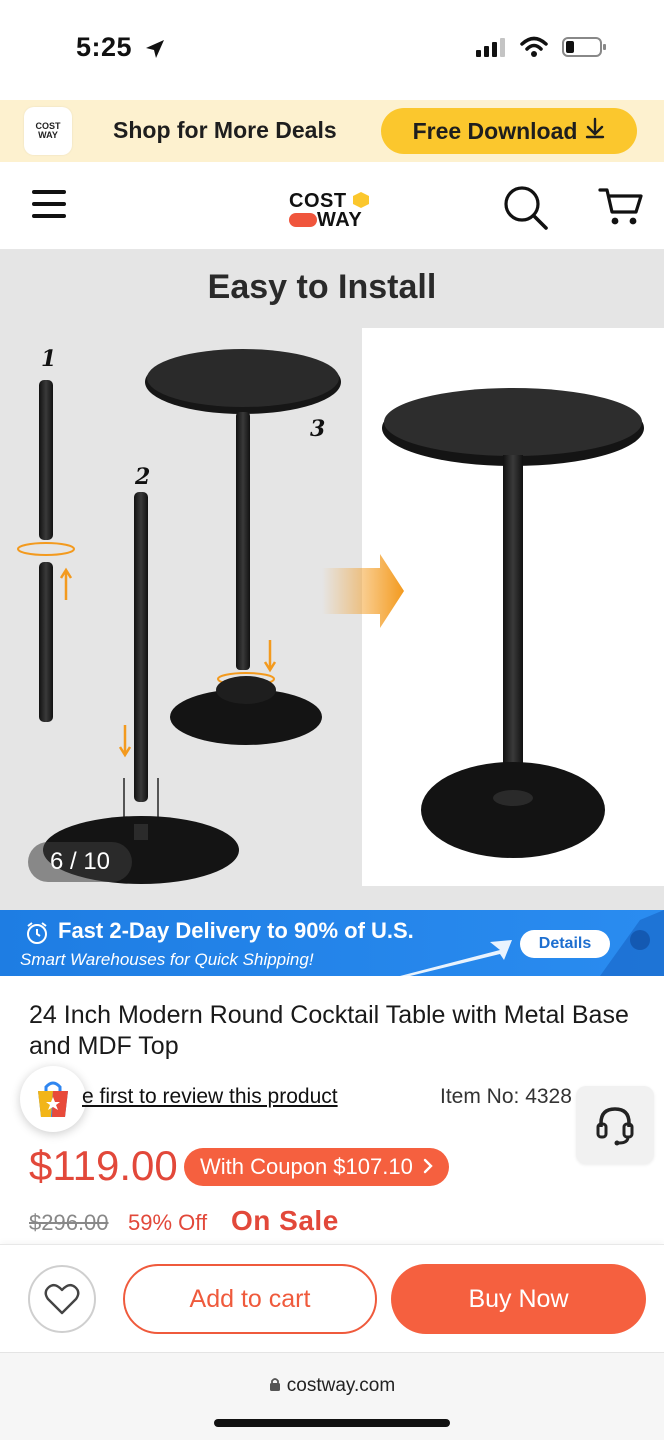 The width and height of the screenshot is (664, 1440). What do you see at coordinates (428, 1167) in the screenshot?
I see `chevron-right-icon` at bounding box center [428, 1167].